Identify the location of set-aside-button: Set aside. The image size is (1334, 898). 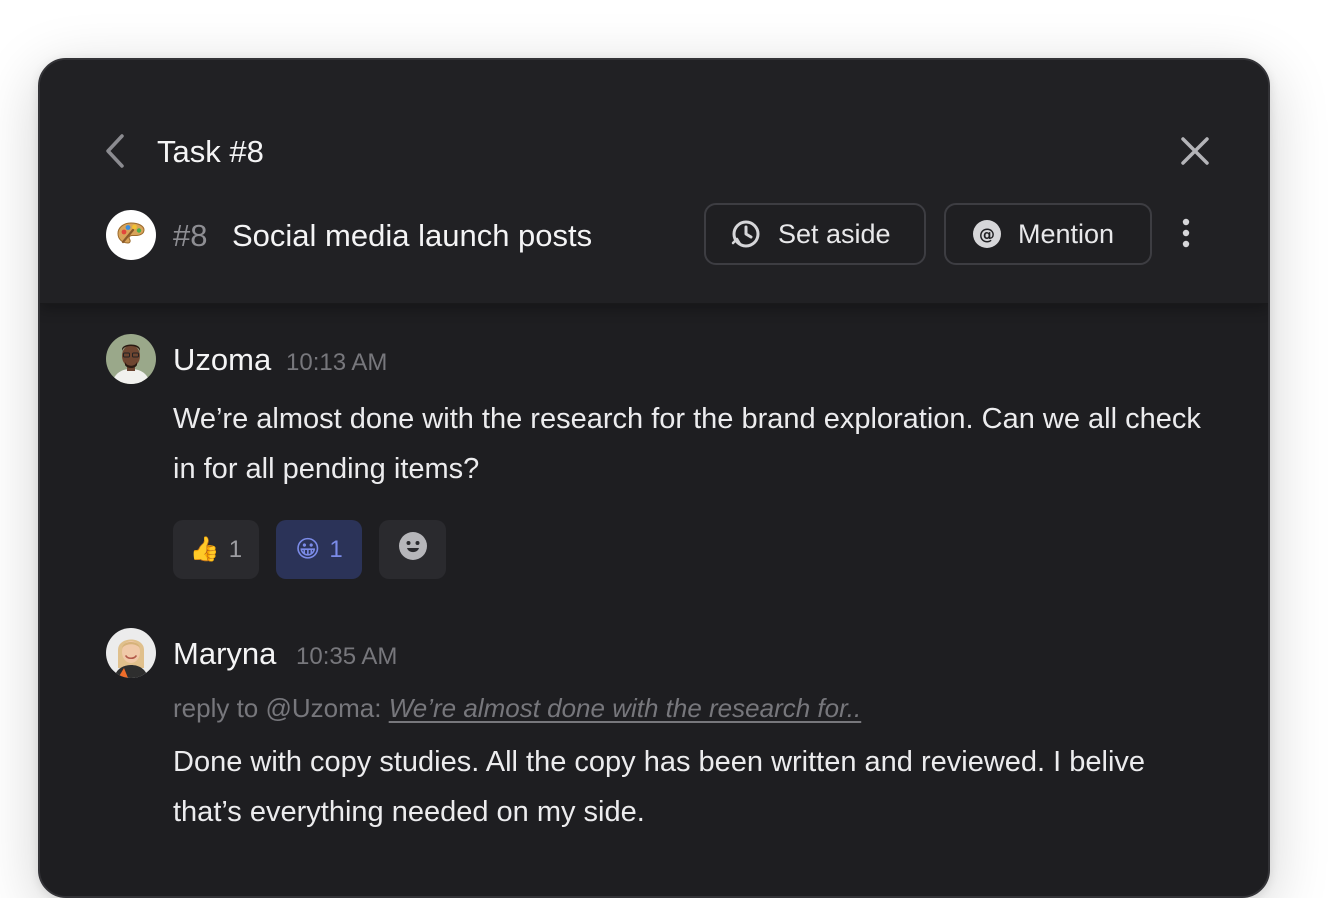
(815, 234).